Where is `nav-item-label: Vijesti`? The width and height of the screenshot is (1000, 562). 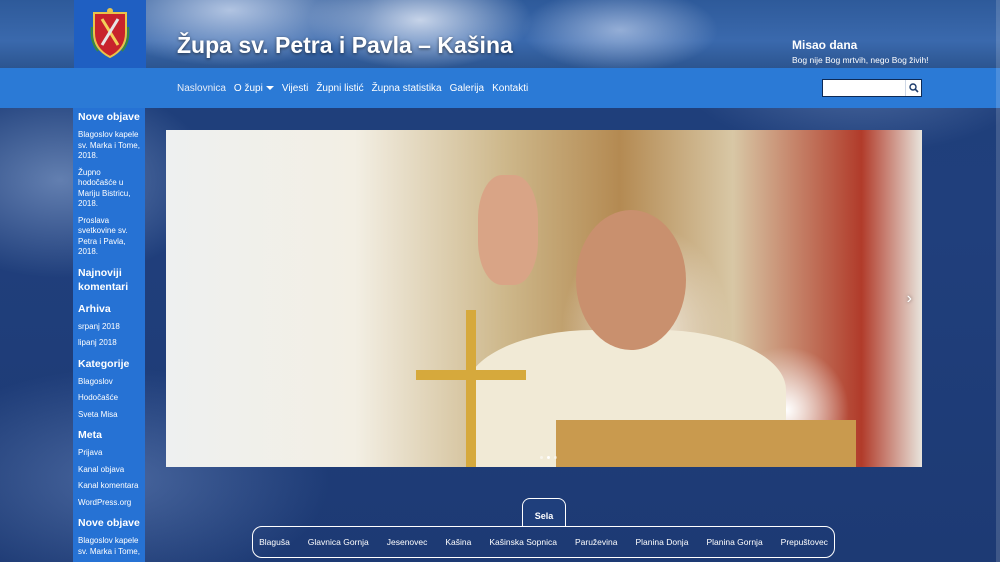 nav-item-label: Vijesti is located at coordinates (295, 88).